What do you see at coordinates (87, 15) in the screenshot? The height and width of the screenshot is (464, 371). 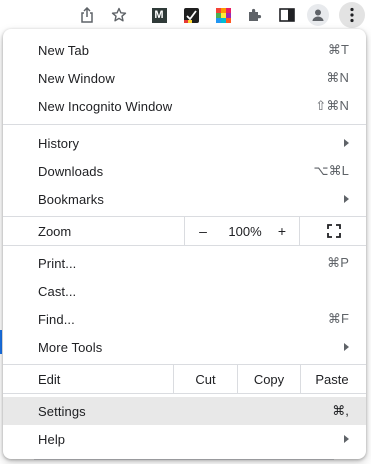 I see `share-icon` at bounding box center [87, 15].